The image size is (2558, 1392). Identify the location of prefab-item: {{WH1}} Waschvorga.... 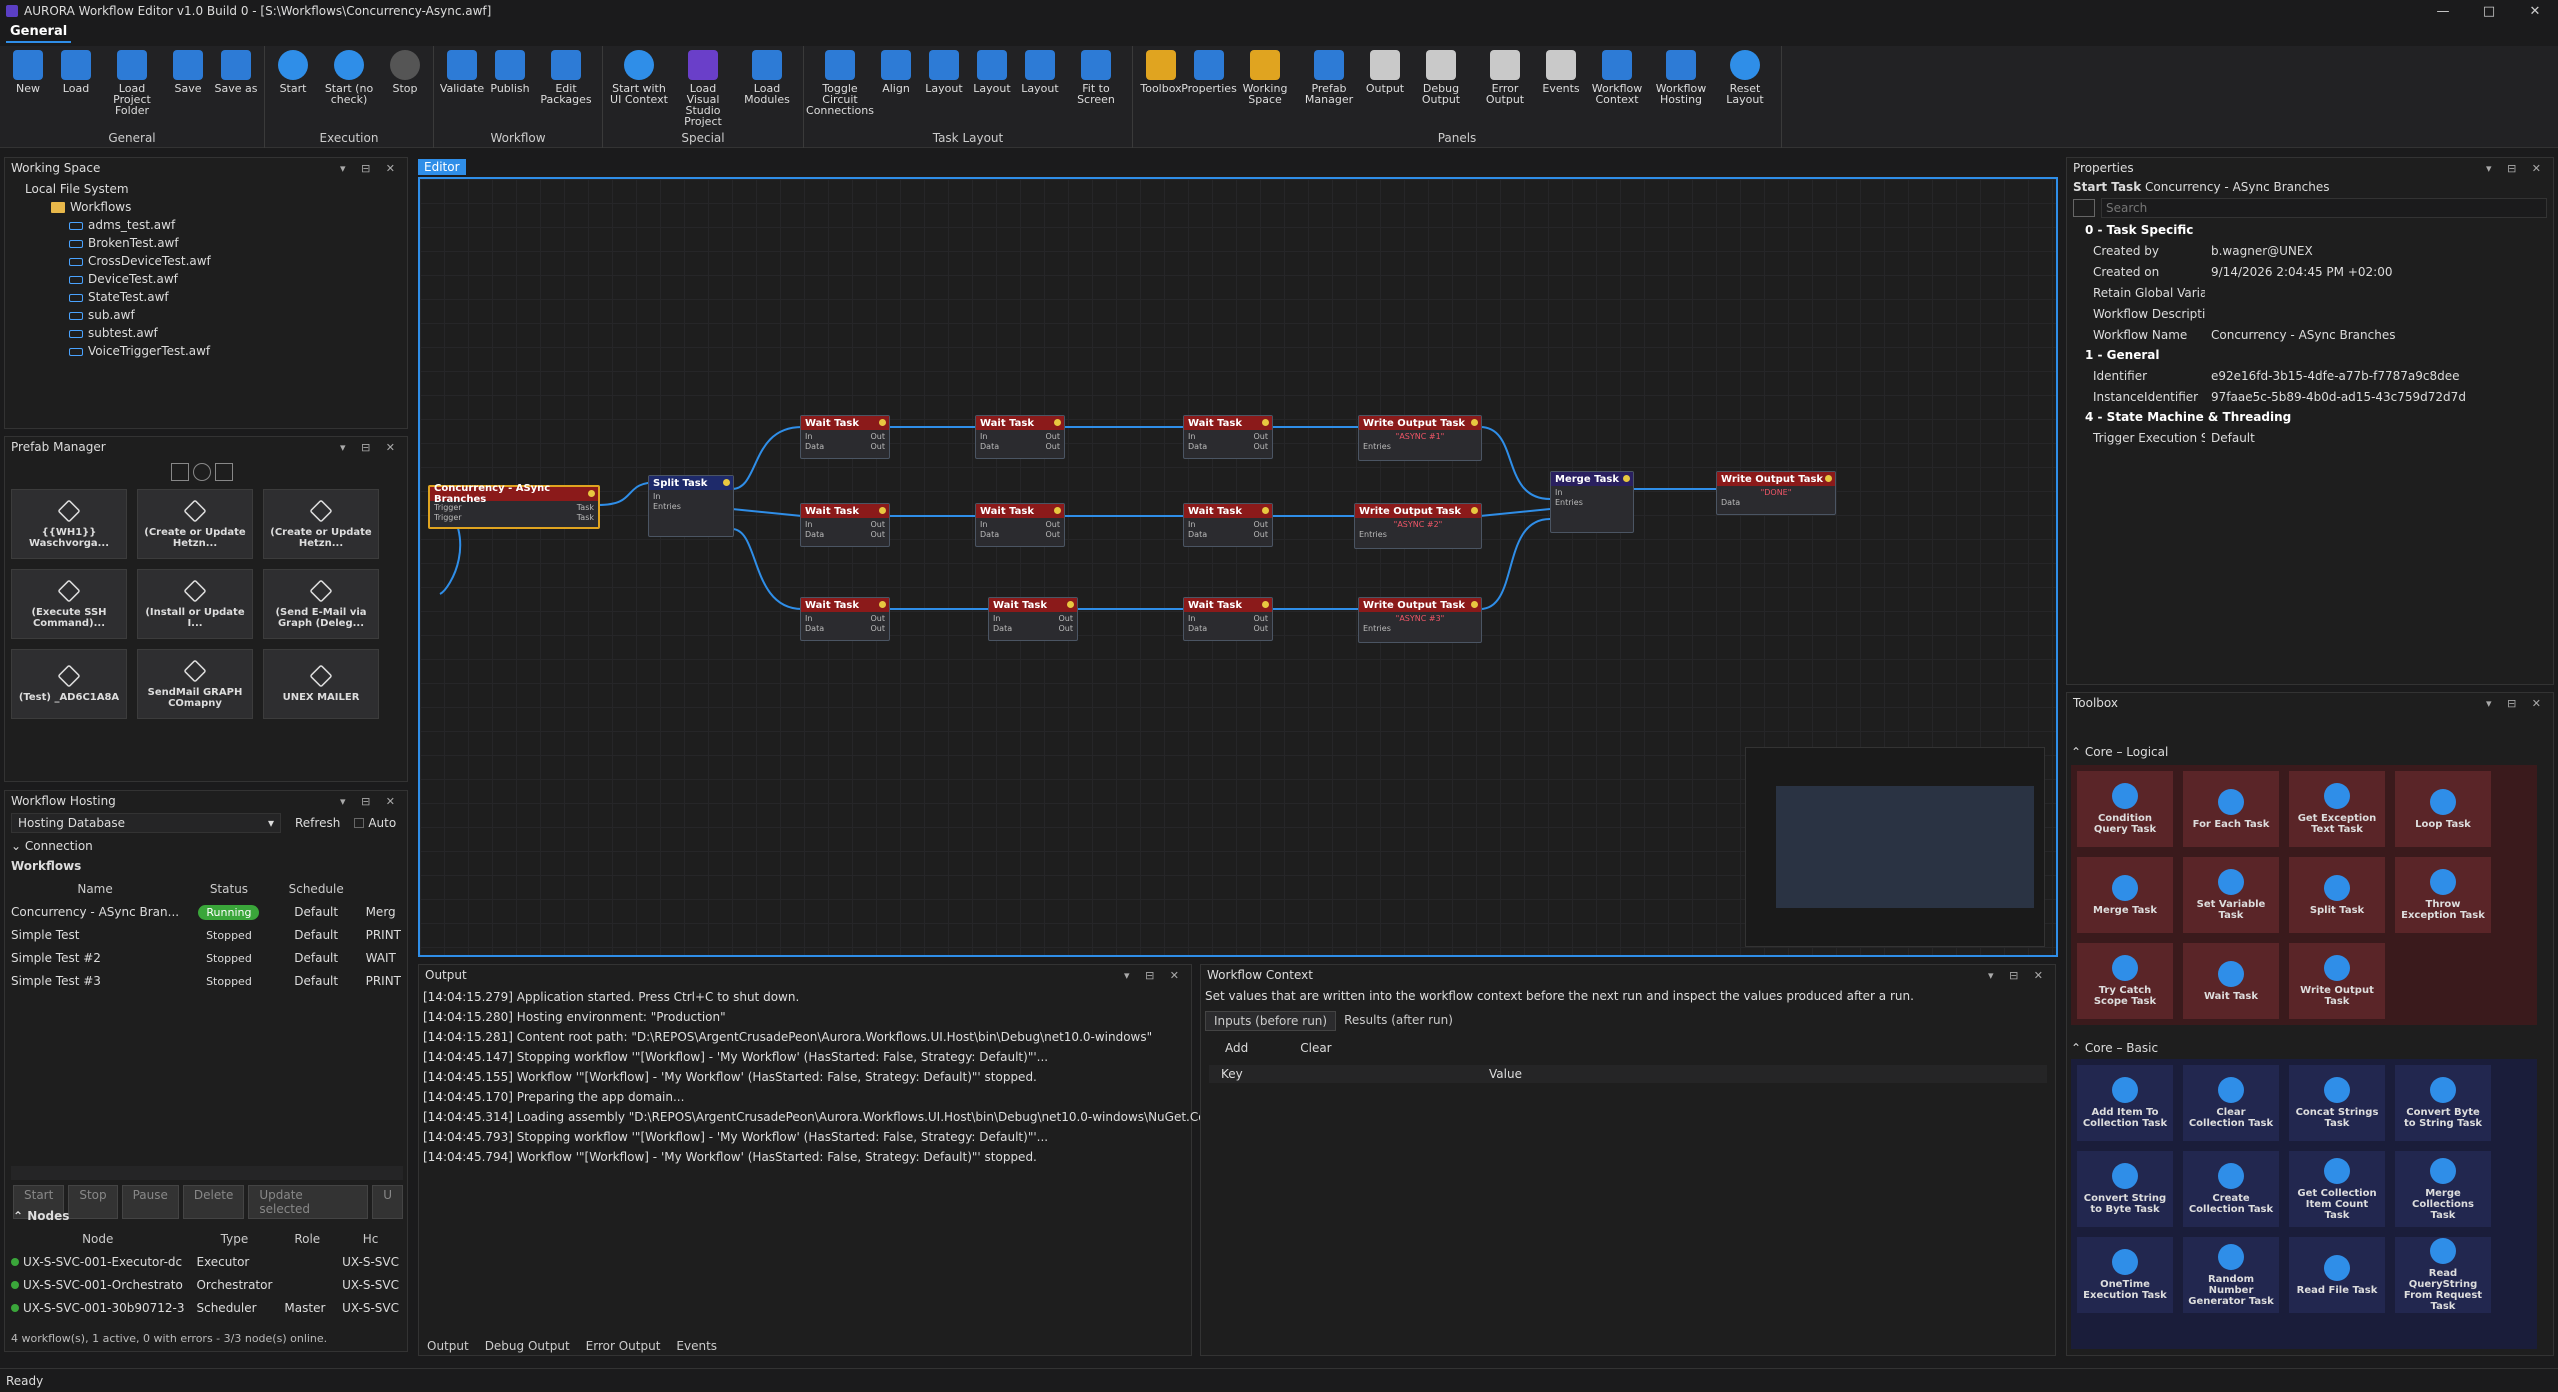
(69, 524).